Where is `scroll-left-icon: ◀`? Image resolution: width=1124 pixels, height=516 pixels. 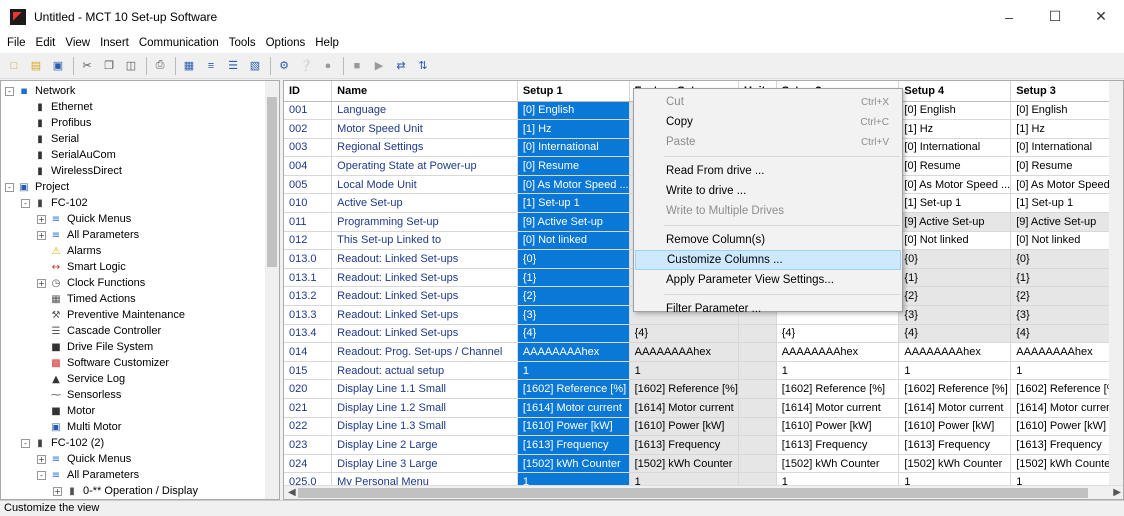 scroll-left-icon: ◀ is located at coordinates (292, 492).